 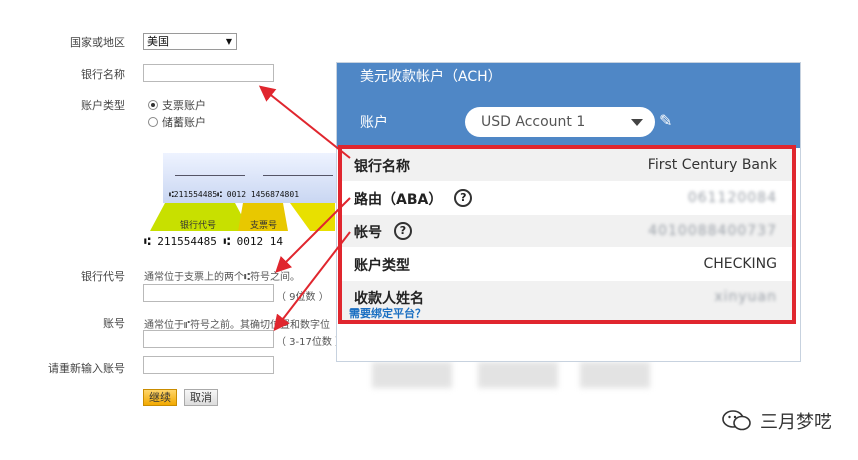 What do you see at coordinates (184, 122) in the screenshot?
I see `radio-savings-label: 储蓄账户` at bounding box center [184, 122].